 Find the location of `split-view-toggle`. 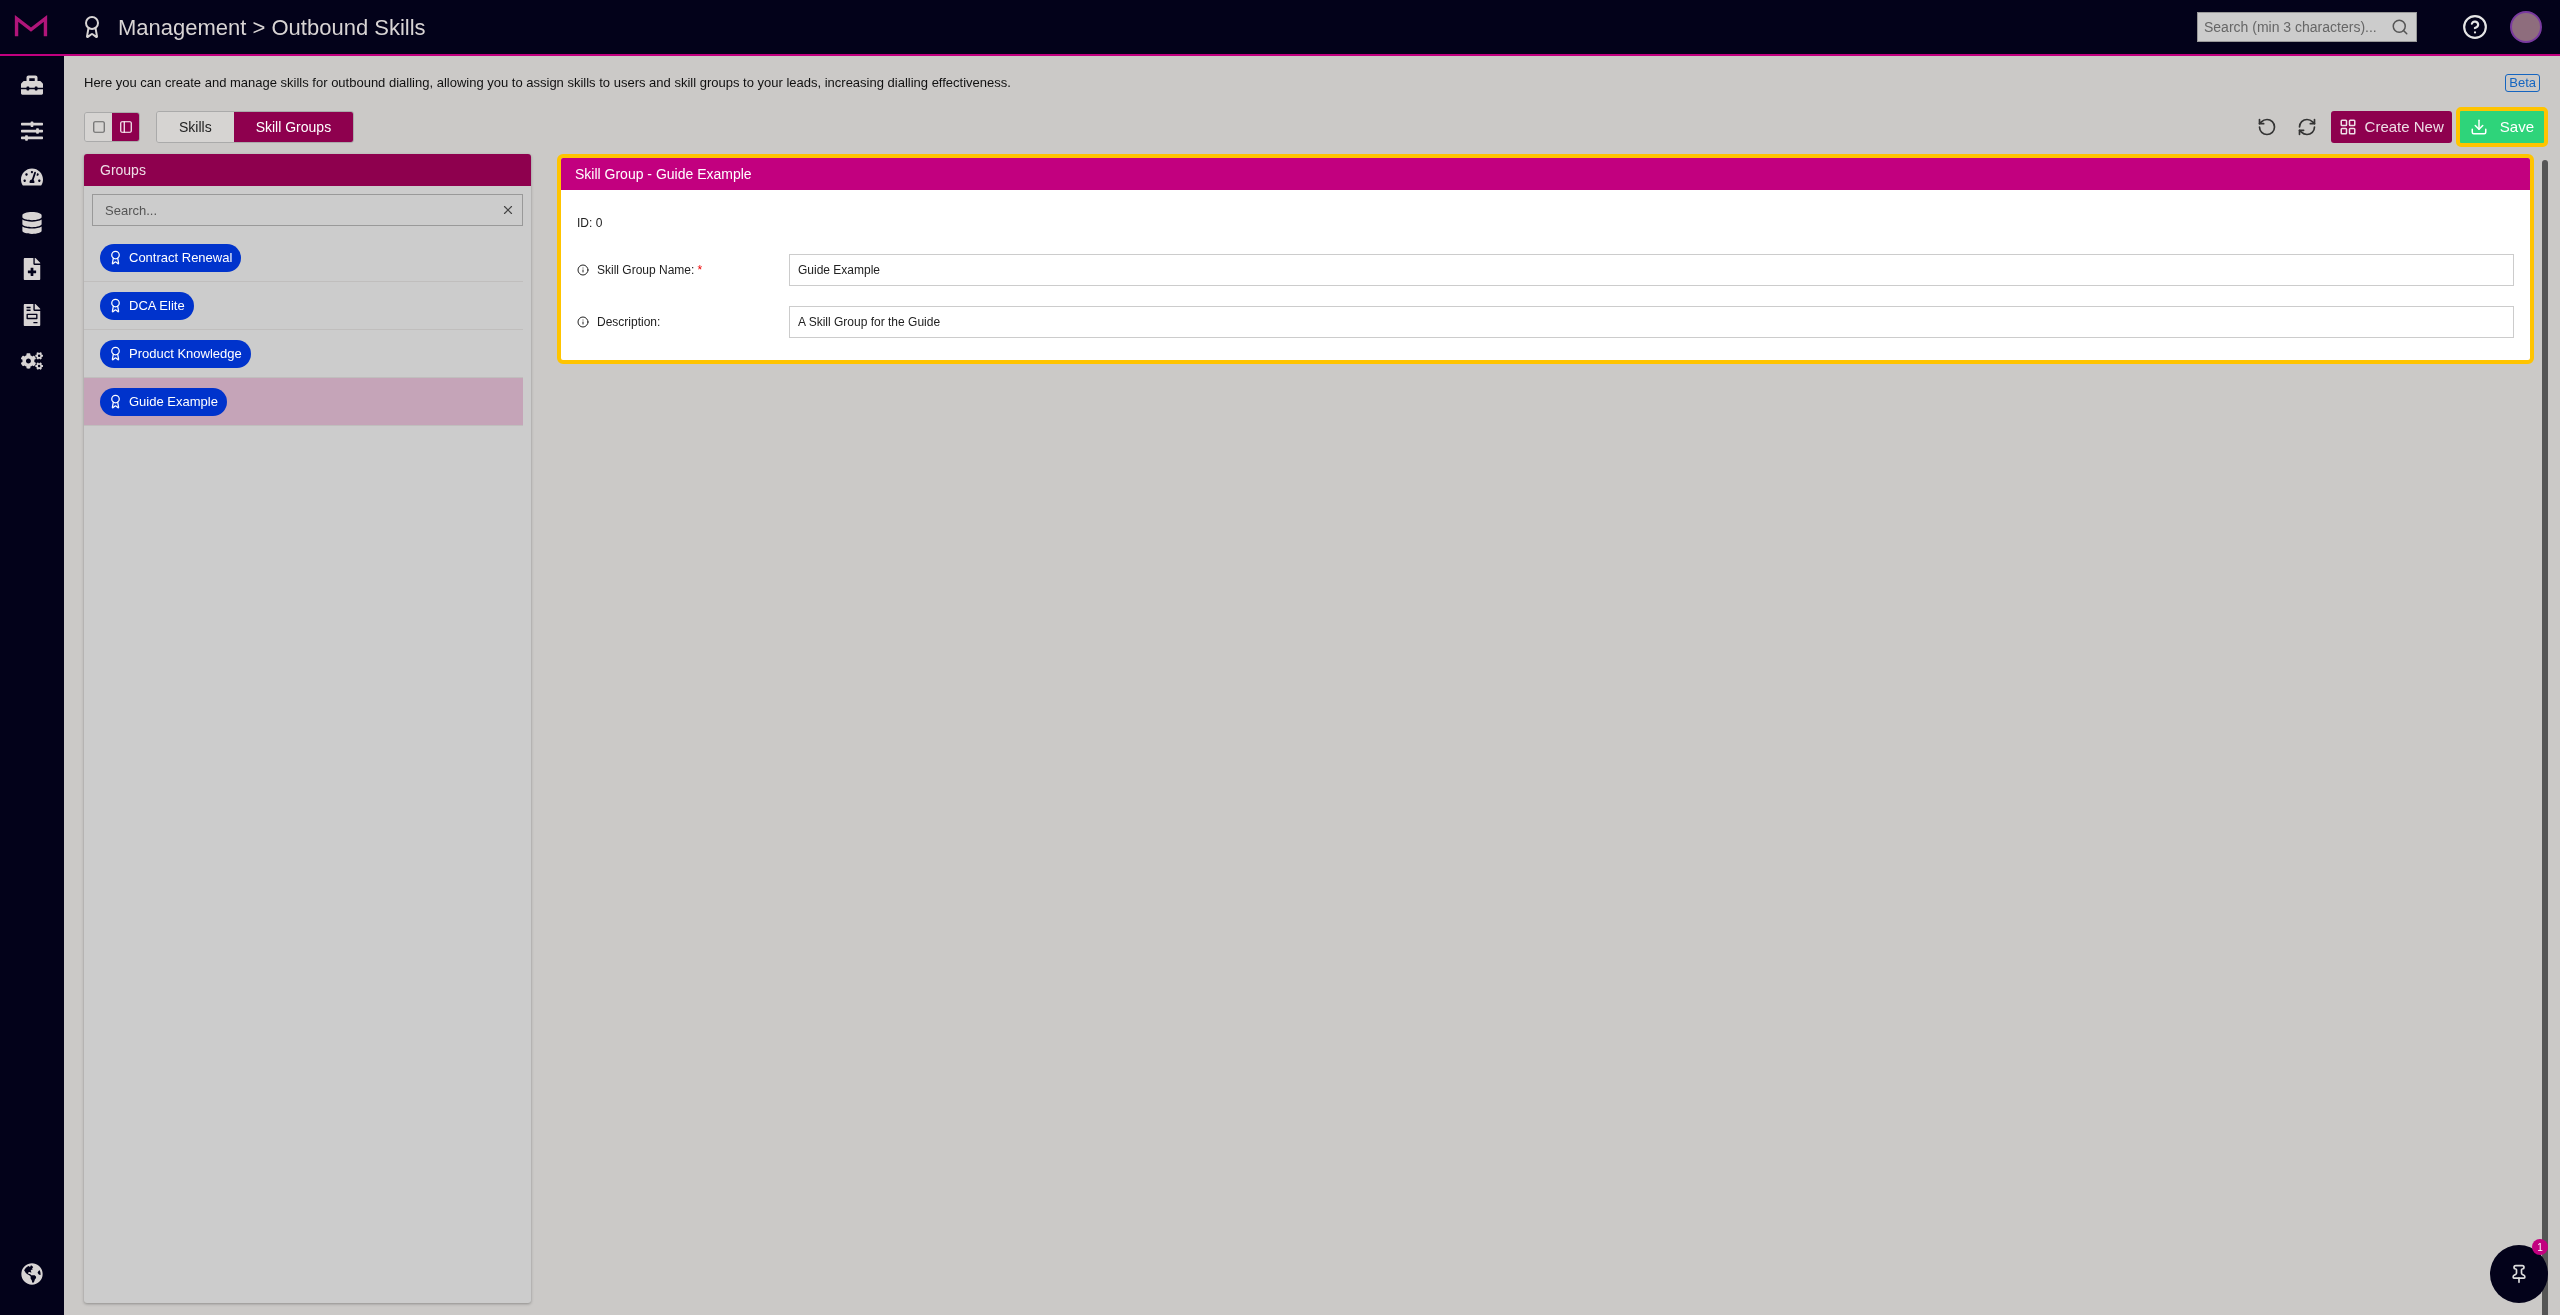

split-view-toggle is located at coordinates (125, 127).